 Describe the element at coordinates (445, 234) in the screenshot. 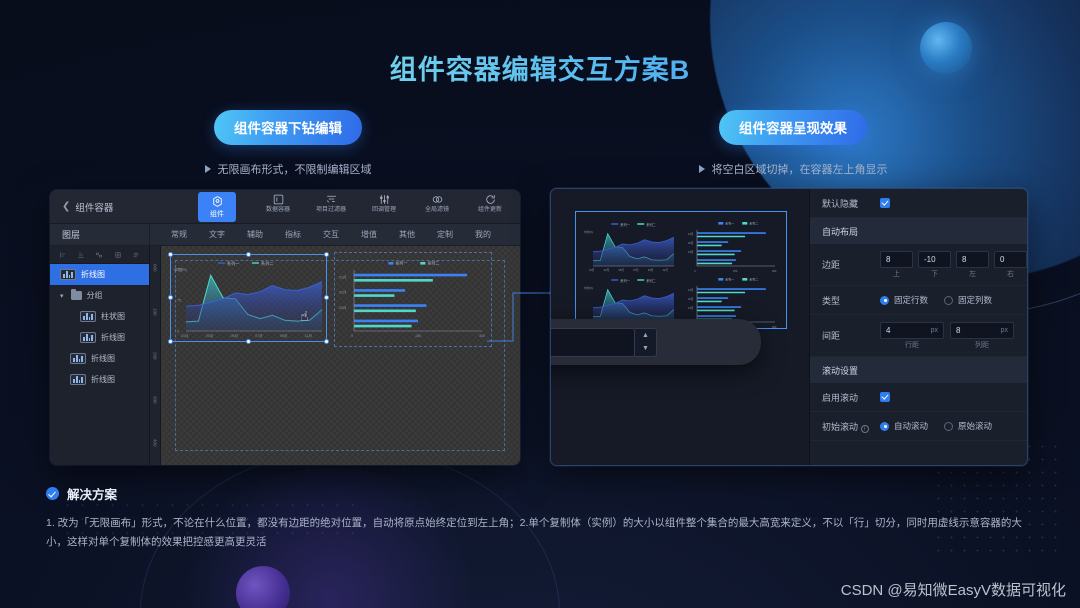

I see `tab-定制: 定制` at that location.